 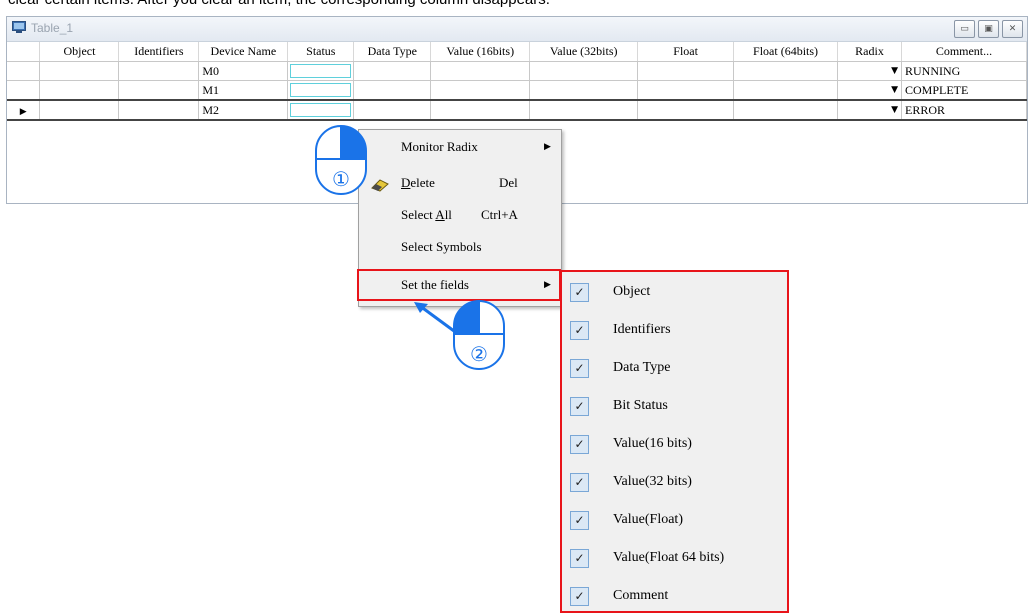 What do you see at coordinates (159, 52) in the screenshot?
I see `column-header-identifiers: Identifiers` at bounding box center [159, 52].